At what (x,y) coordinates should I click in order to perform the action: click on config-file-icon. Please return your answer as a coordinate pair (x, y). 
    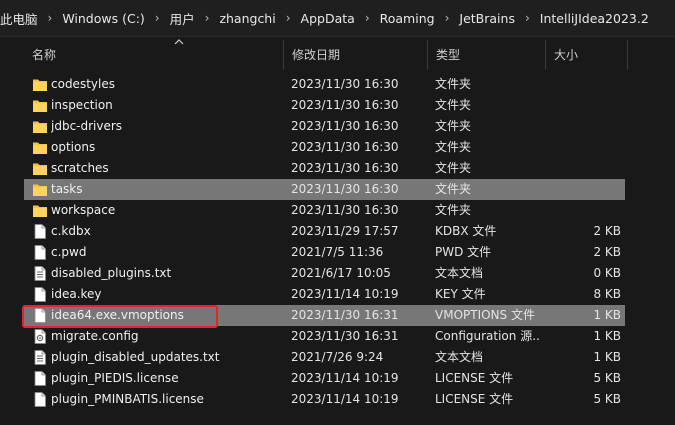
    Looking at the image, I should click on (40, 336).